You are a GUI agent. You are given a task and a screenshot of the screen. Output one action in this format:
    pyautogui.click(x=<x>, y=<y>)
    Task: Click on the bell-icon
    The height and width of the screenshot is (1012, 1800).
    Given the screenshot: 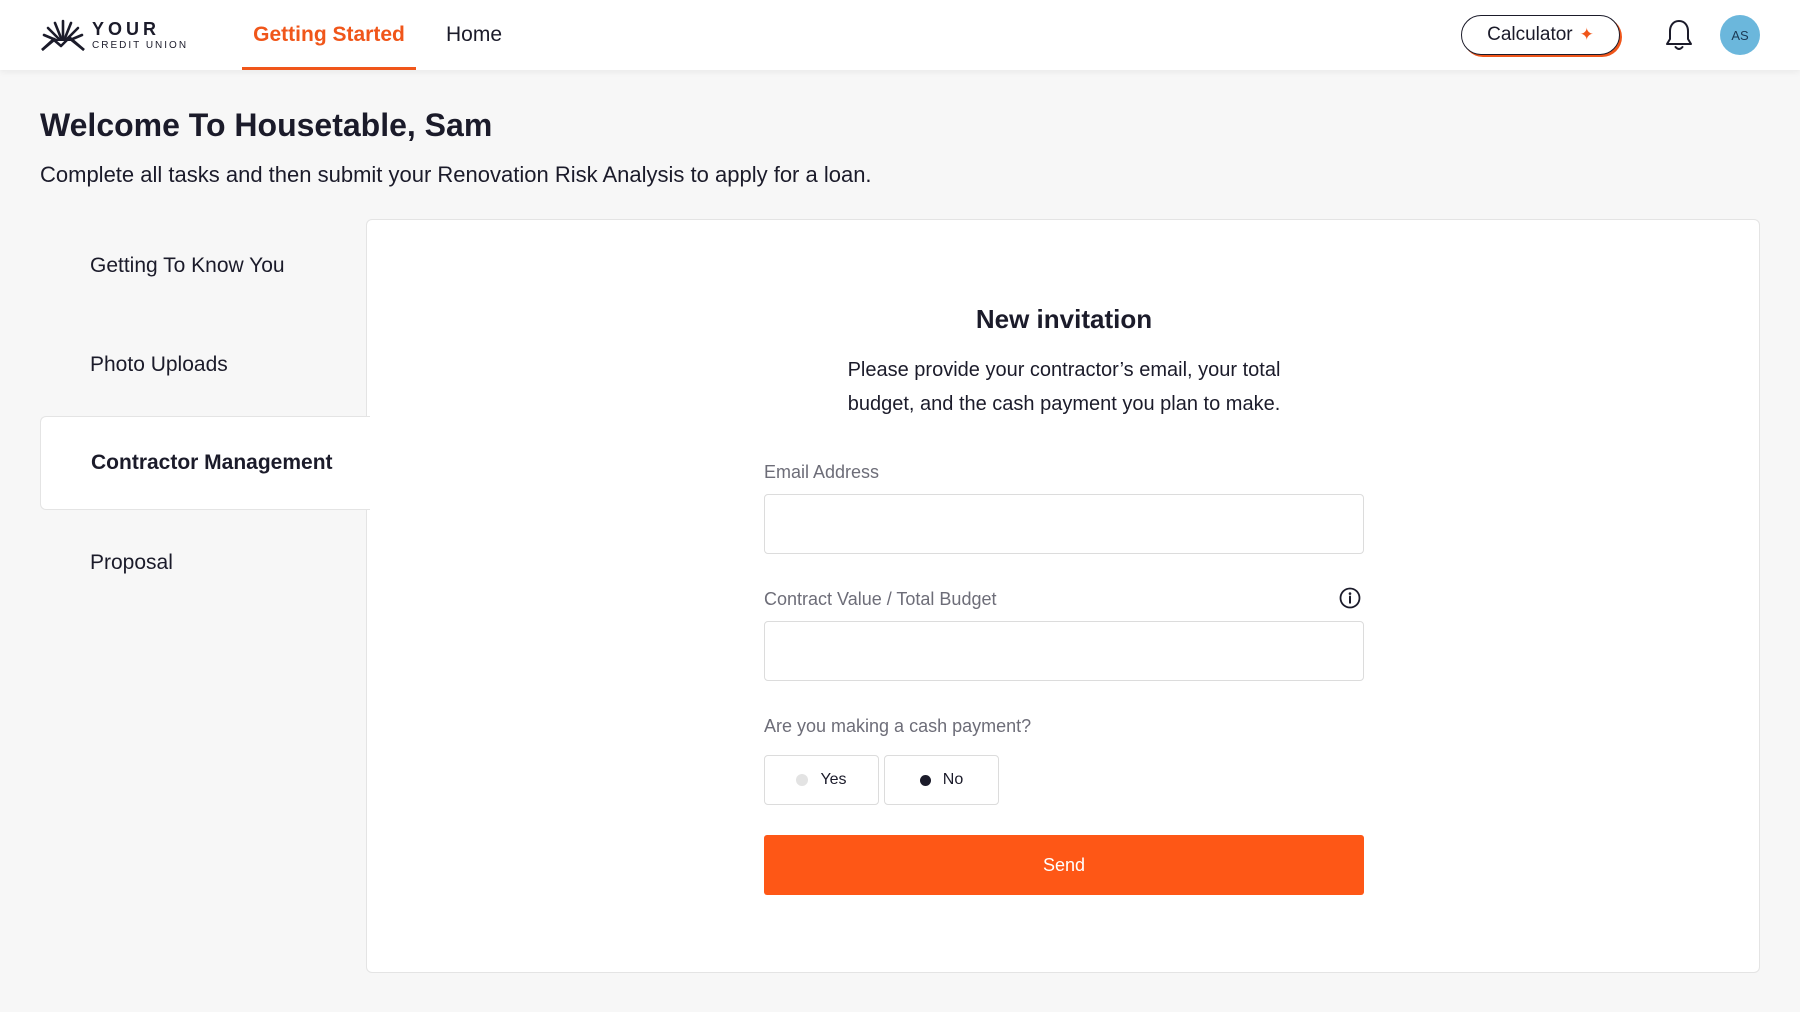 What is the action you would take?
    pyautogui.click(x=1679, y=35)
    